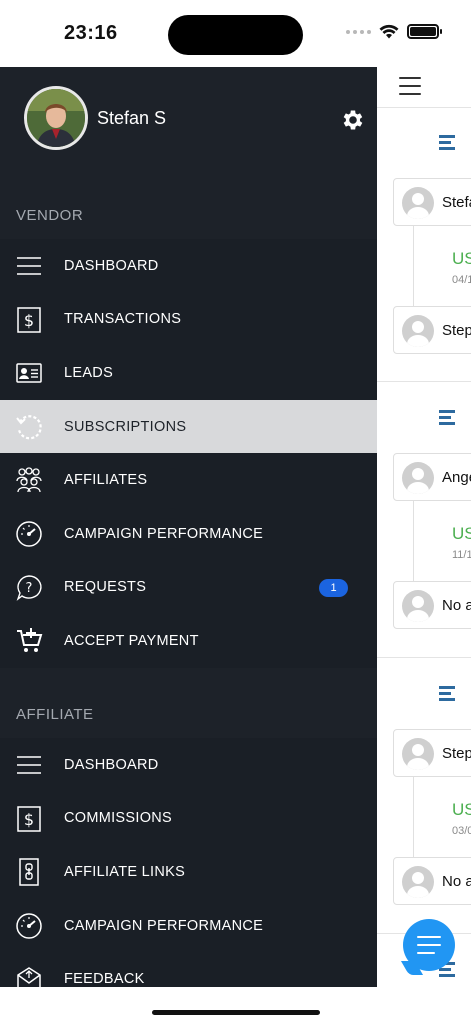 Image resolution: width=471 pixels, height=1024 pixels. Describe the element at coordinates (358, 31) in the screenshot. I see `signal-icon` at that location.